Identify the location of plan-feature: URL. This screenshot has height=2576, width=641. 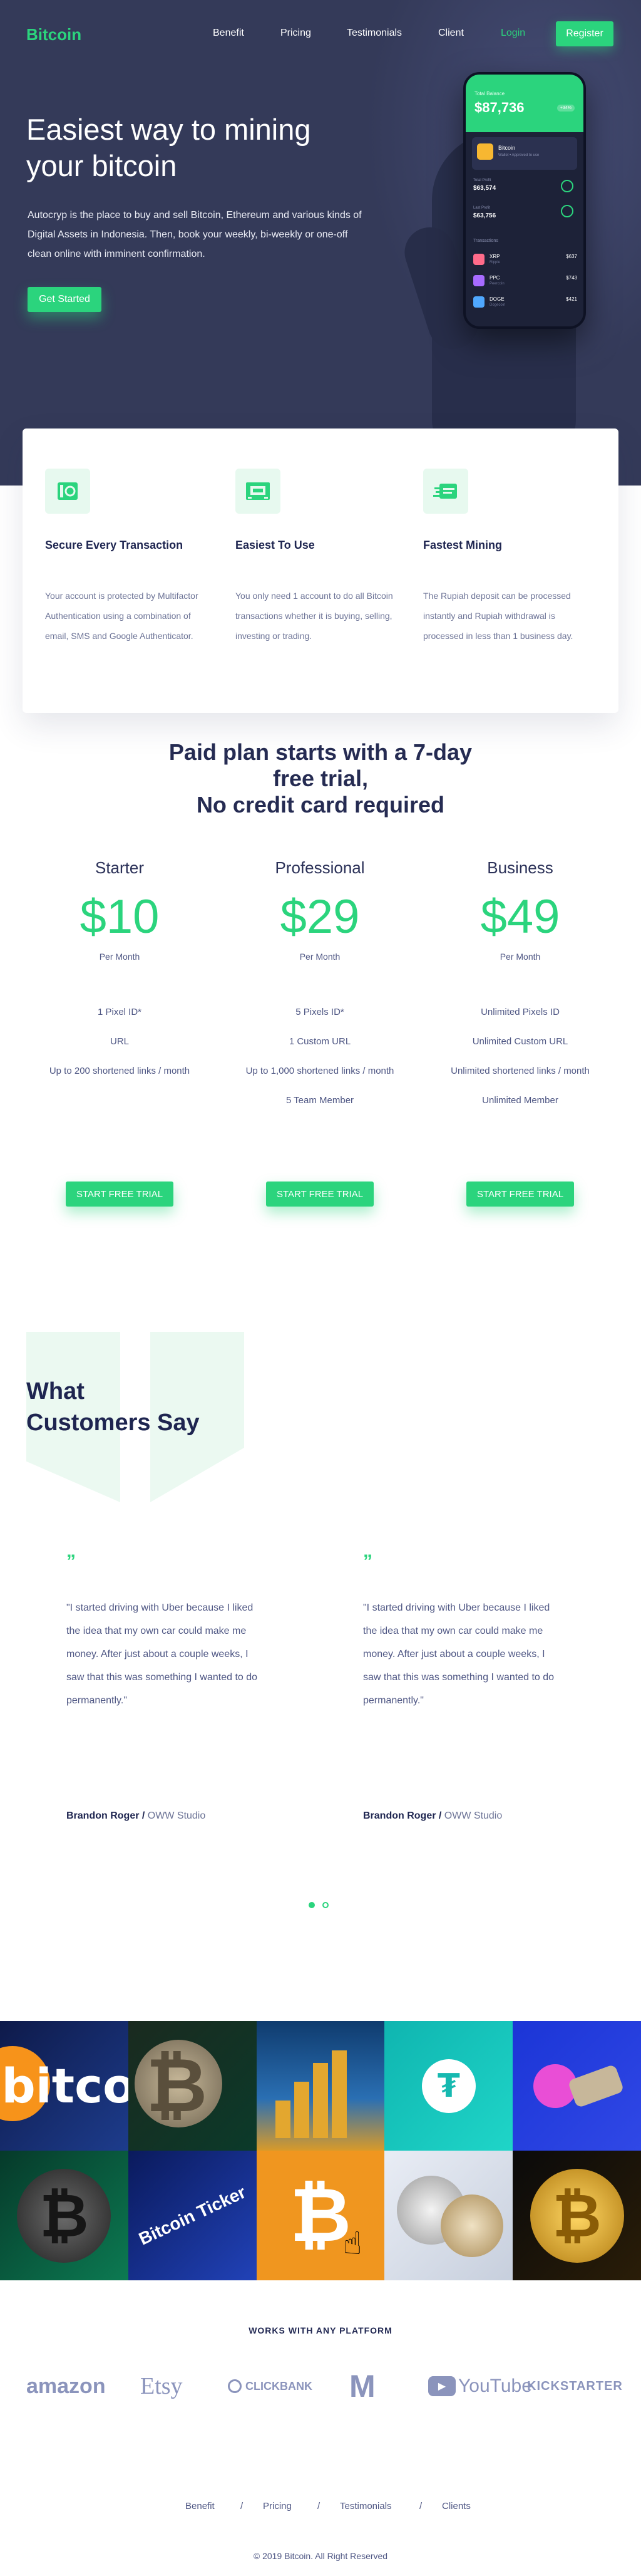
(119, 1041).